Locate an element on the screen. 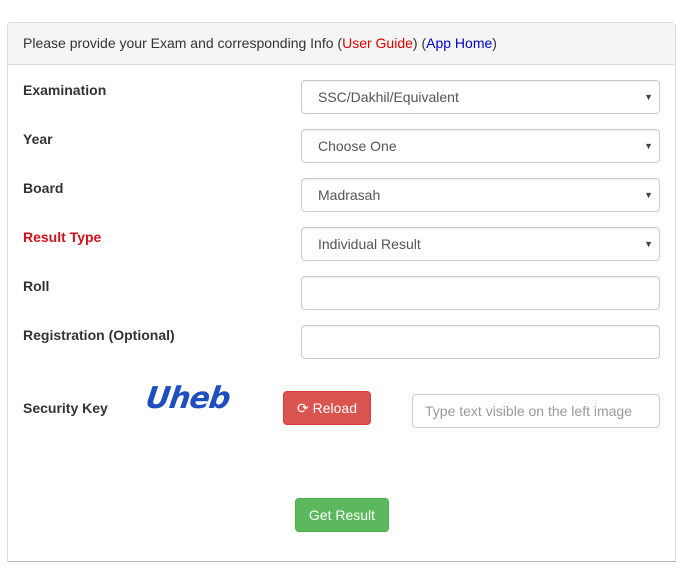  get-result-button: Get Result is located at coordinates (342, 515).